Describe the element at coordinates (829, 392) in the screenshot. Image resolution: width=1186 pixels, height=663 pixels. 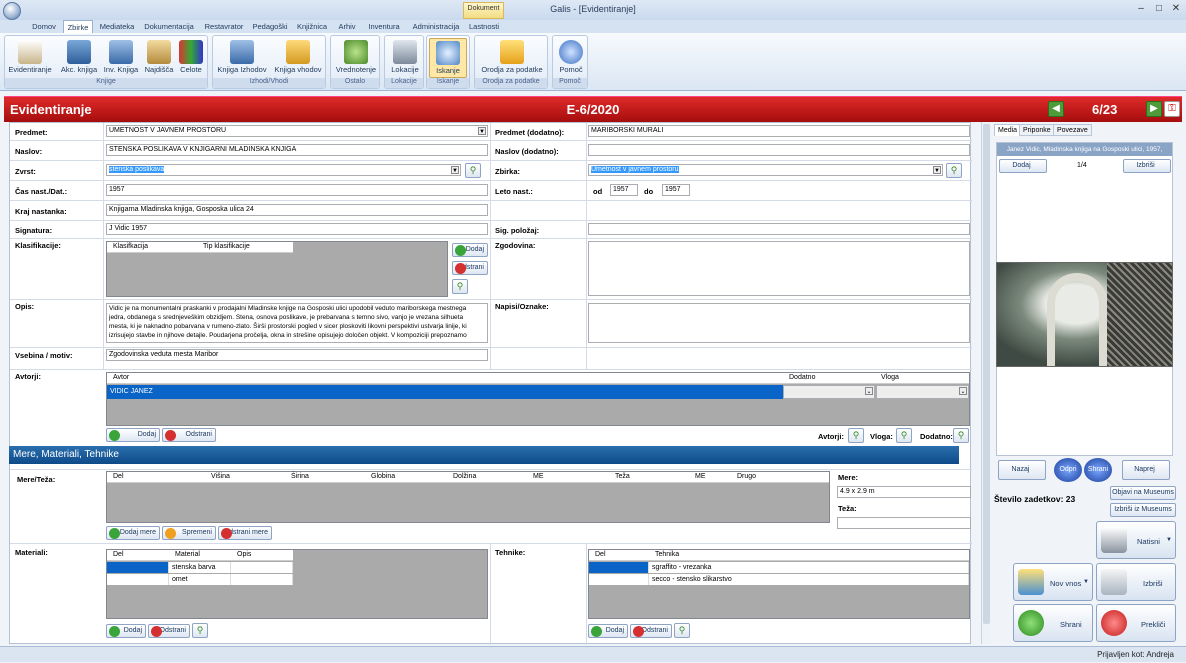
I see `dodatno-select: ⌄` at that location.